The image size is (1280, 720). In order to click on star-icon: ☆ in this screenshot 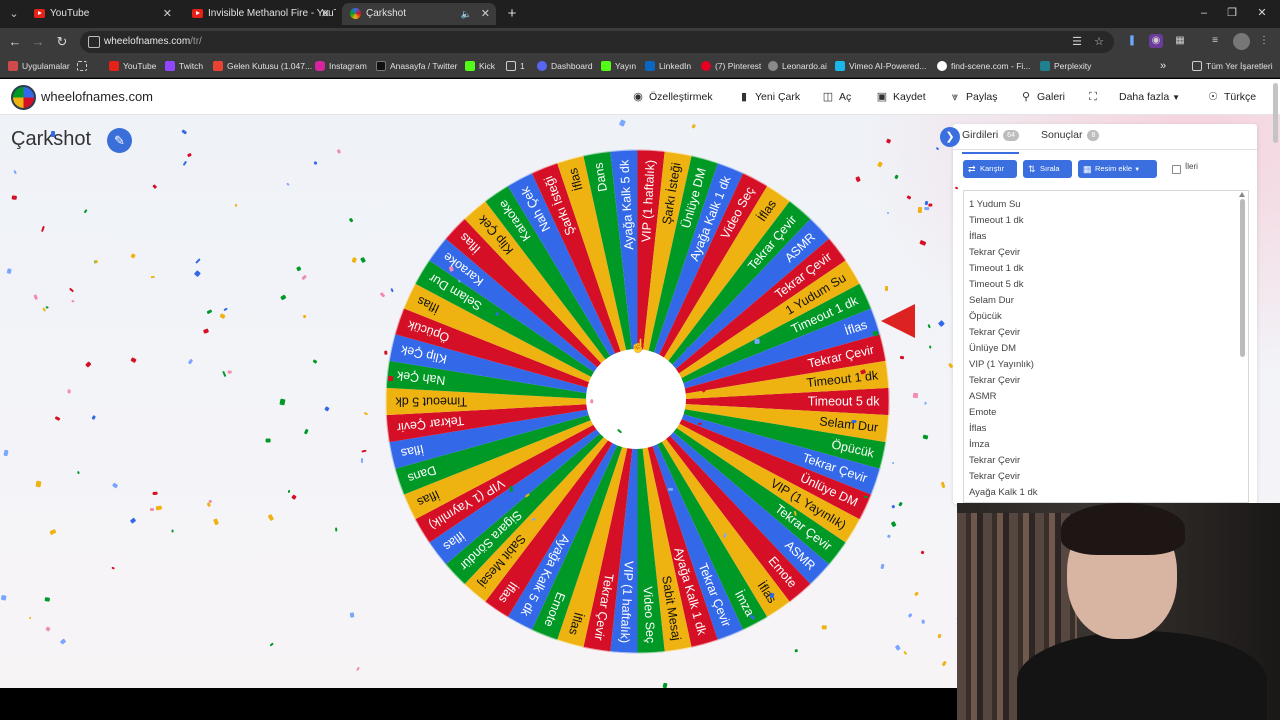, I will do `click(1099, 42)`.